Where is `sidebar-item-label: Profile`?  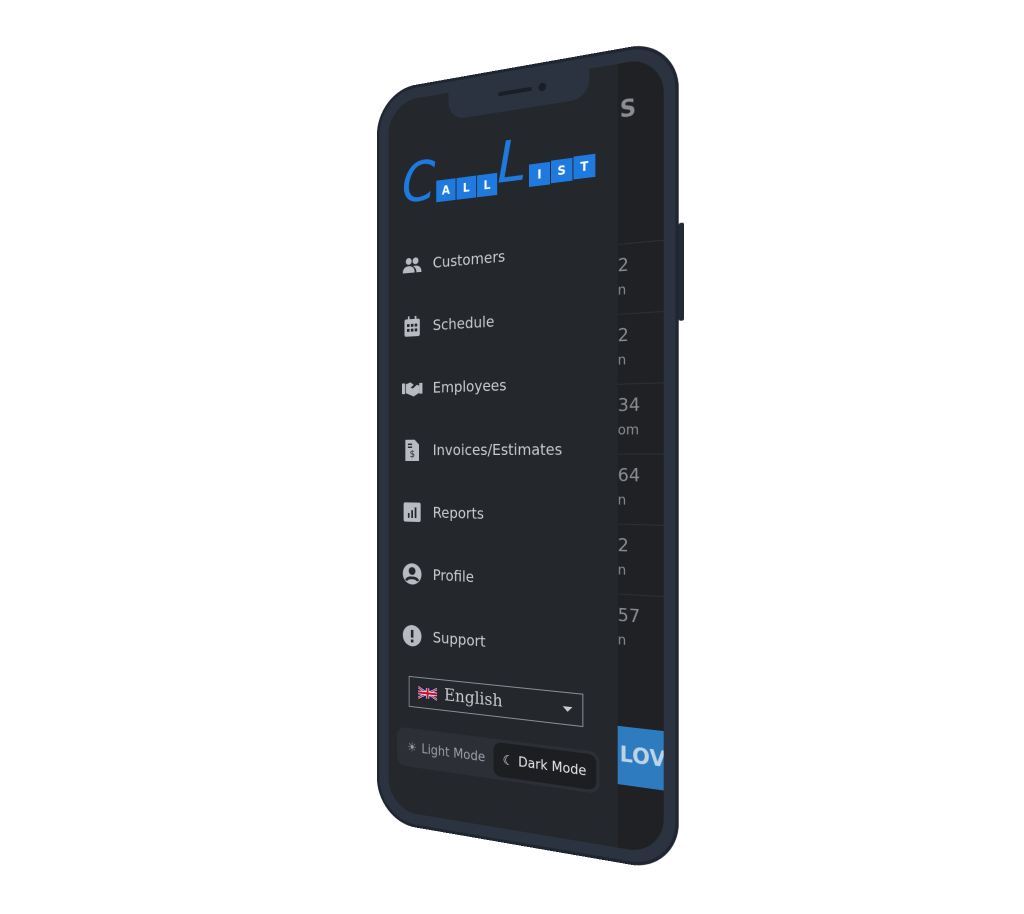 sidebar-item-label: Profile is located at coordinates (453, 576).